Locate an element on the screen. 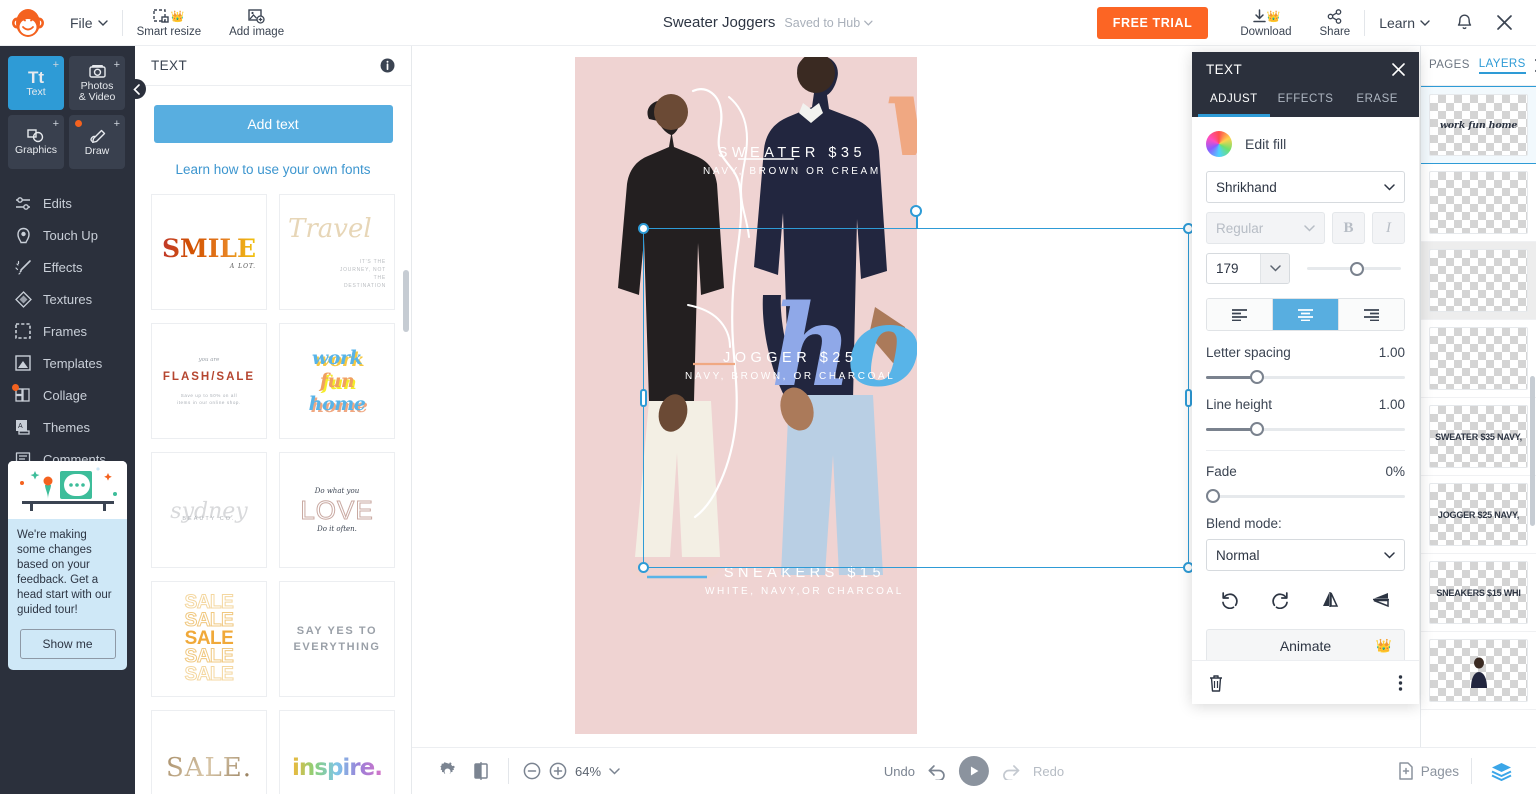 The height and width of the screenshot is (794, 1536). save-status: Saved to Hub is located at coordinates (828, 23).